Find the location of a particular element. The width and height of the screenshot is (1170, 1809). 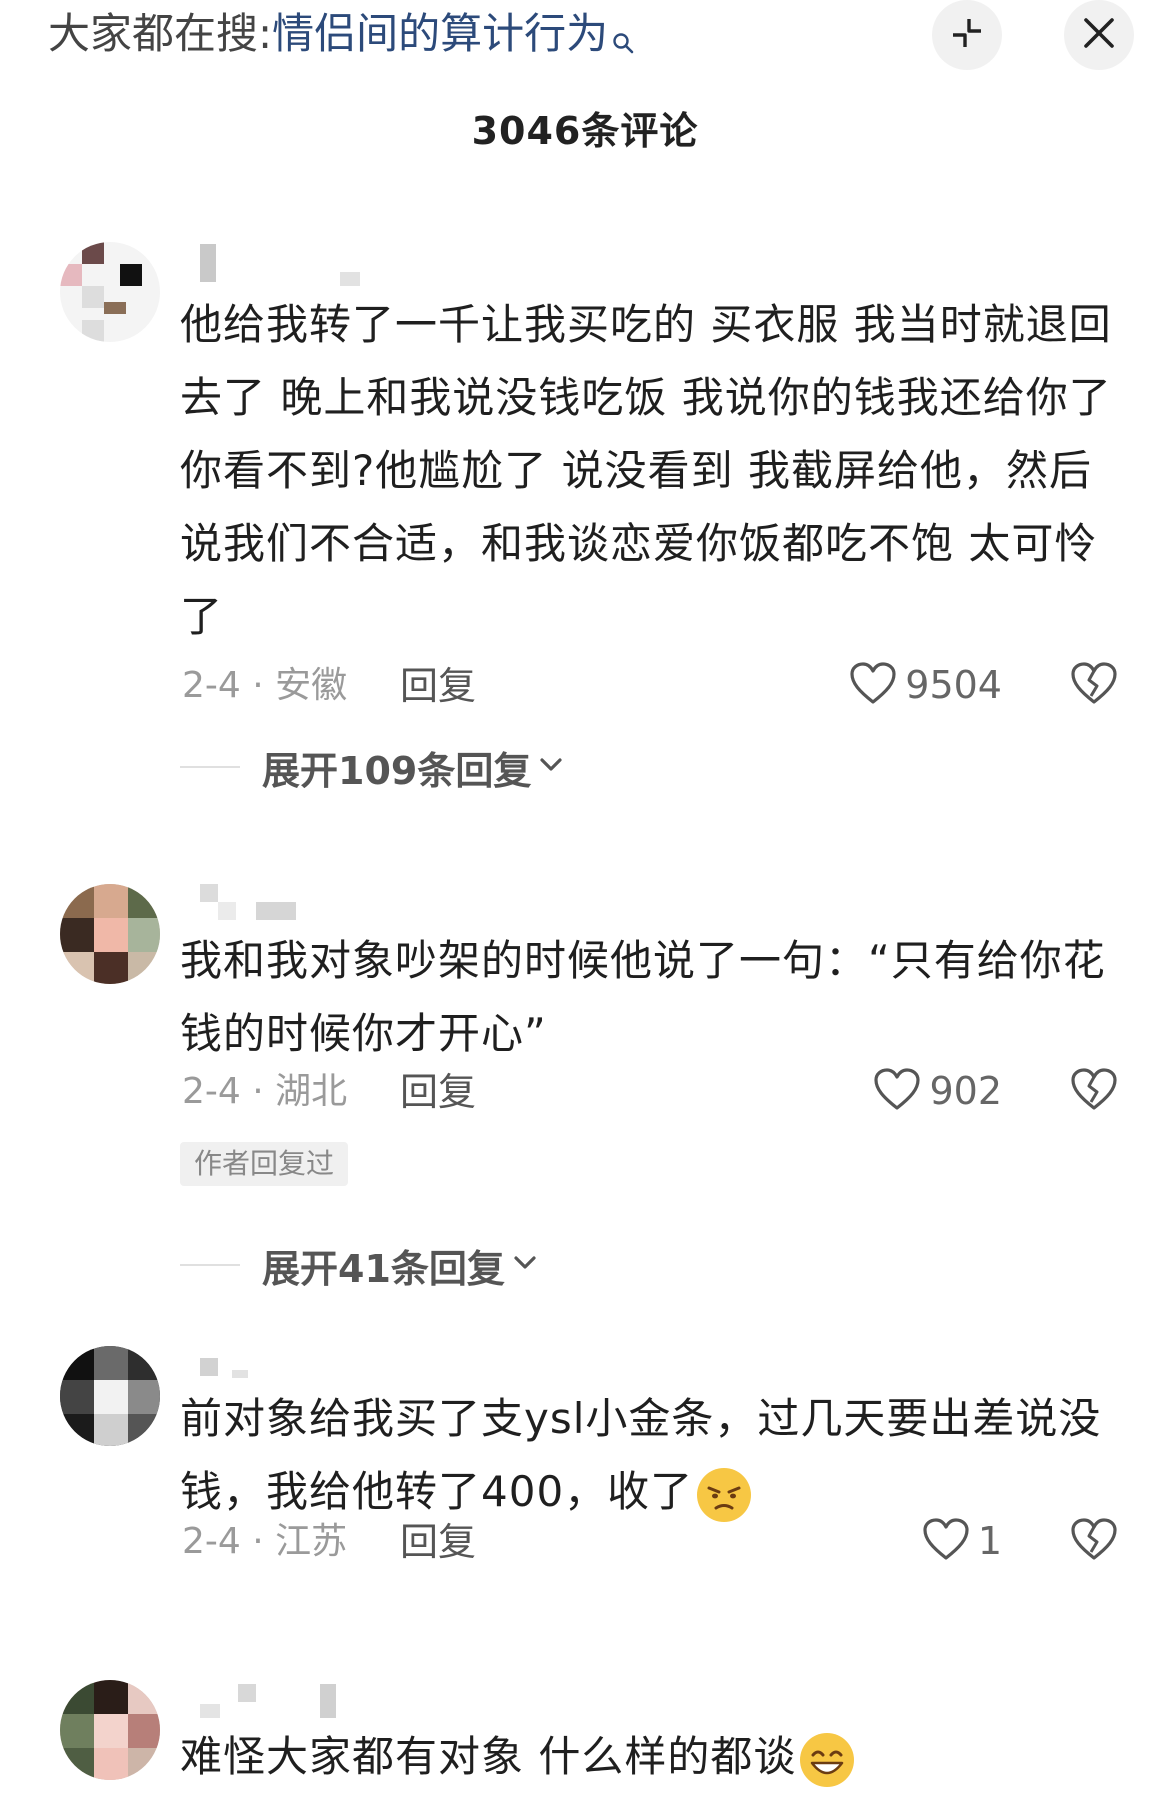

comment-count-title: 3046条评论 is located at coordinates (585, 131).